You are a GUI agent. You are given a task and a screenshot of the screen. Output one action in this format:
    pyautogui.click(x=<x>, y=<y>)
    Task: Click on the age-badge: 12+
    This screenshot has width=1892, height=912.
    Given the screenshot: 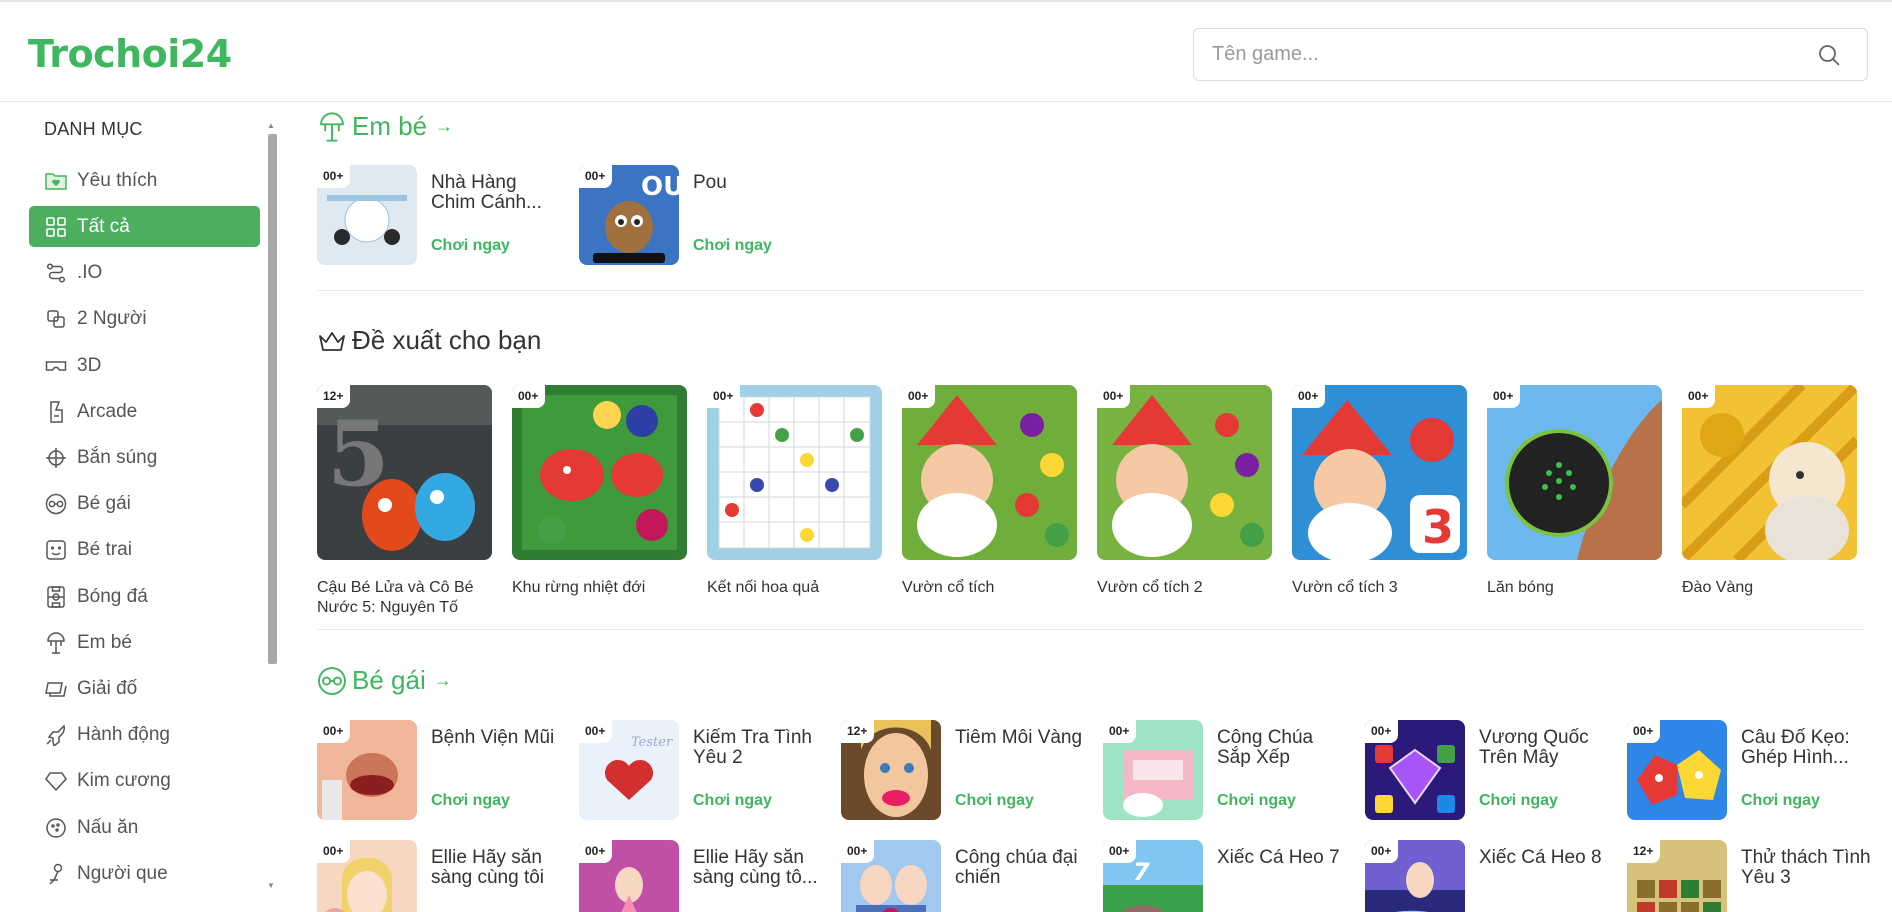 What is the action you would take?
    pyautogui.click(x=334, y=396)
    